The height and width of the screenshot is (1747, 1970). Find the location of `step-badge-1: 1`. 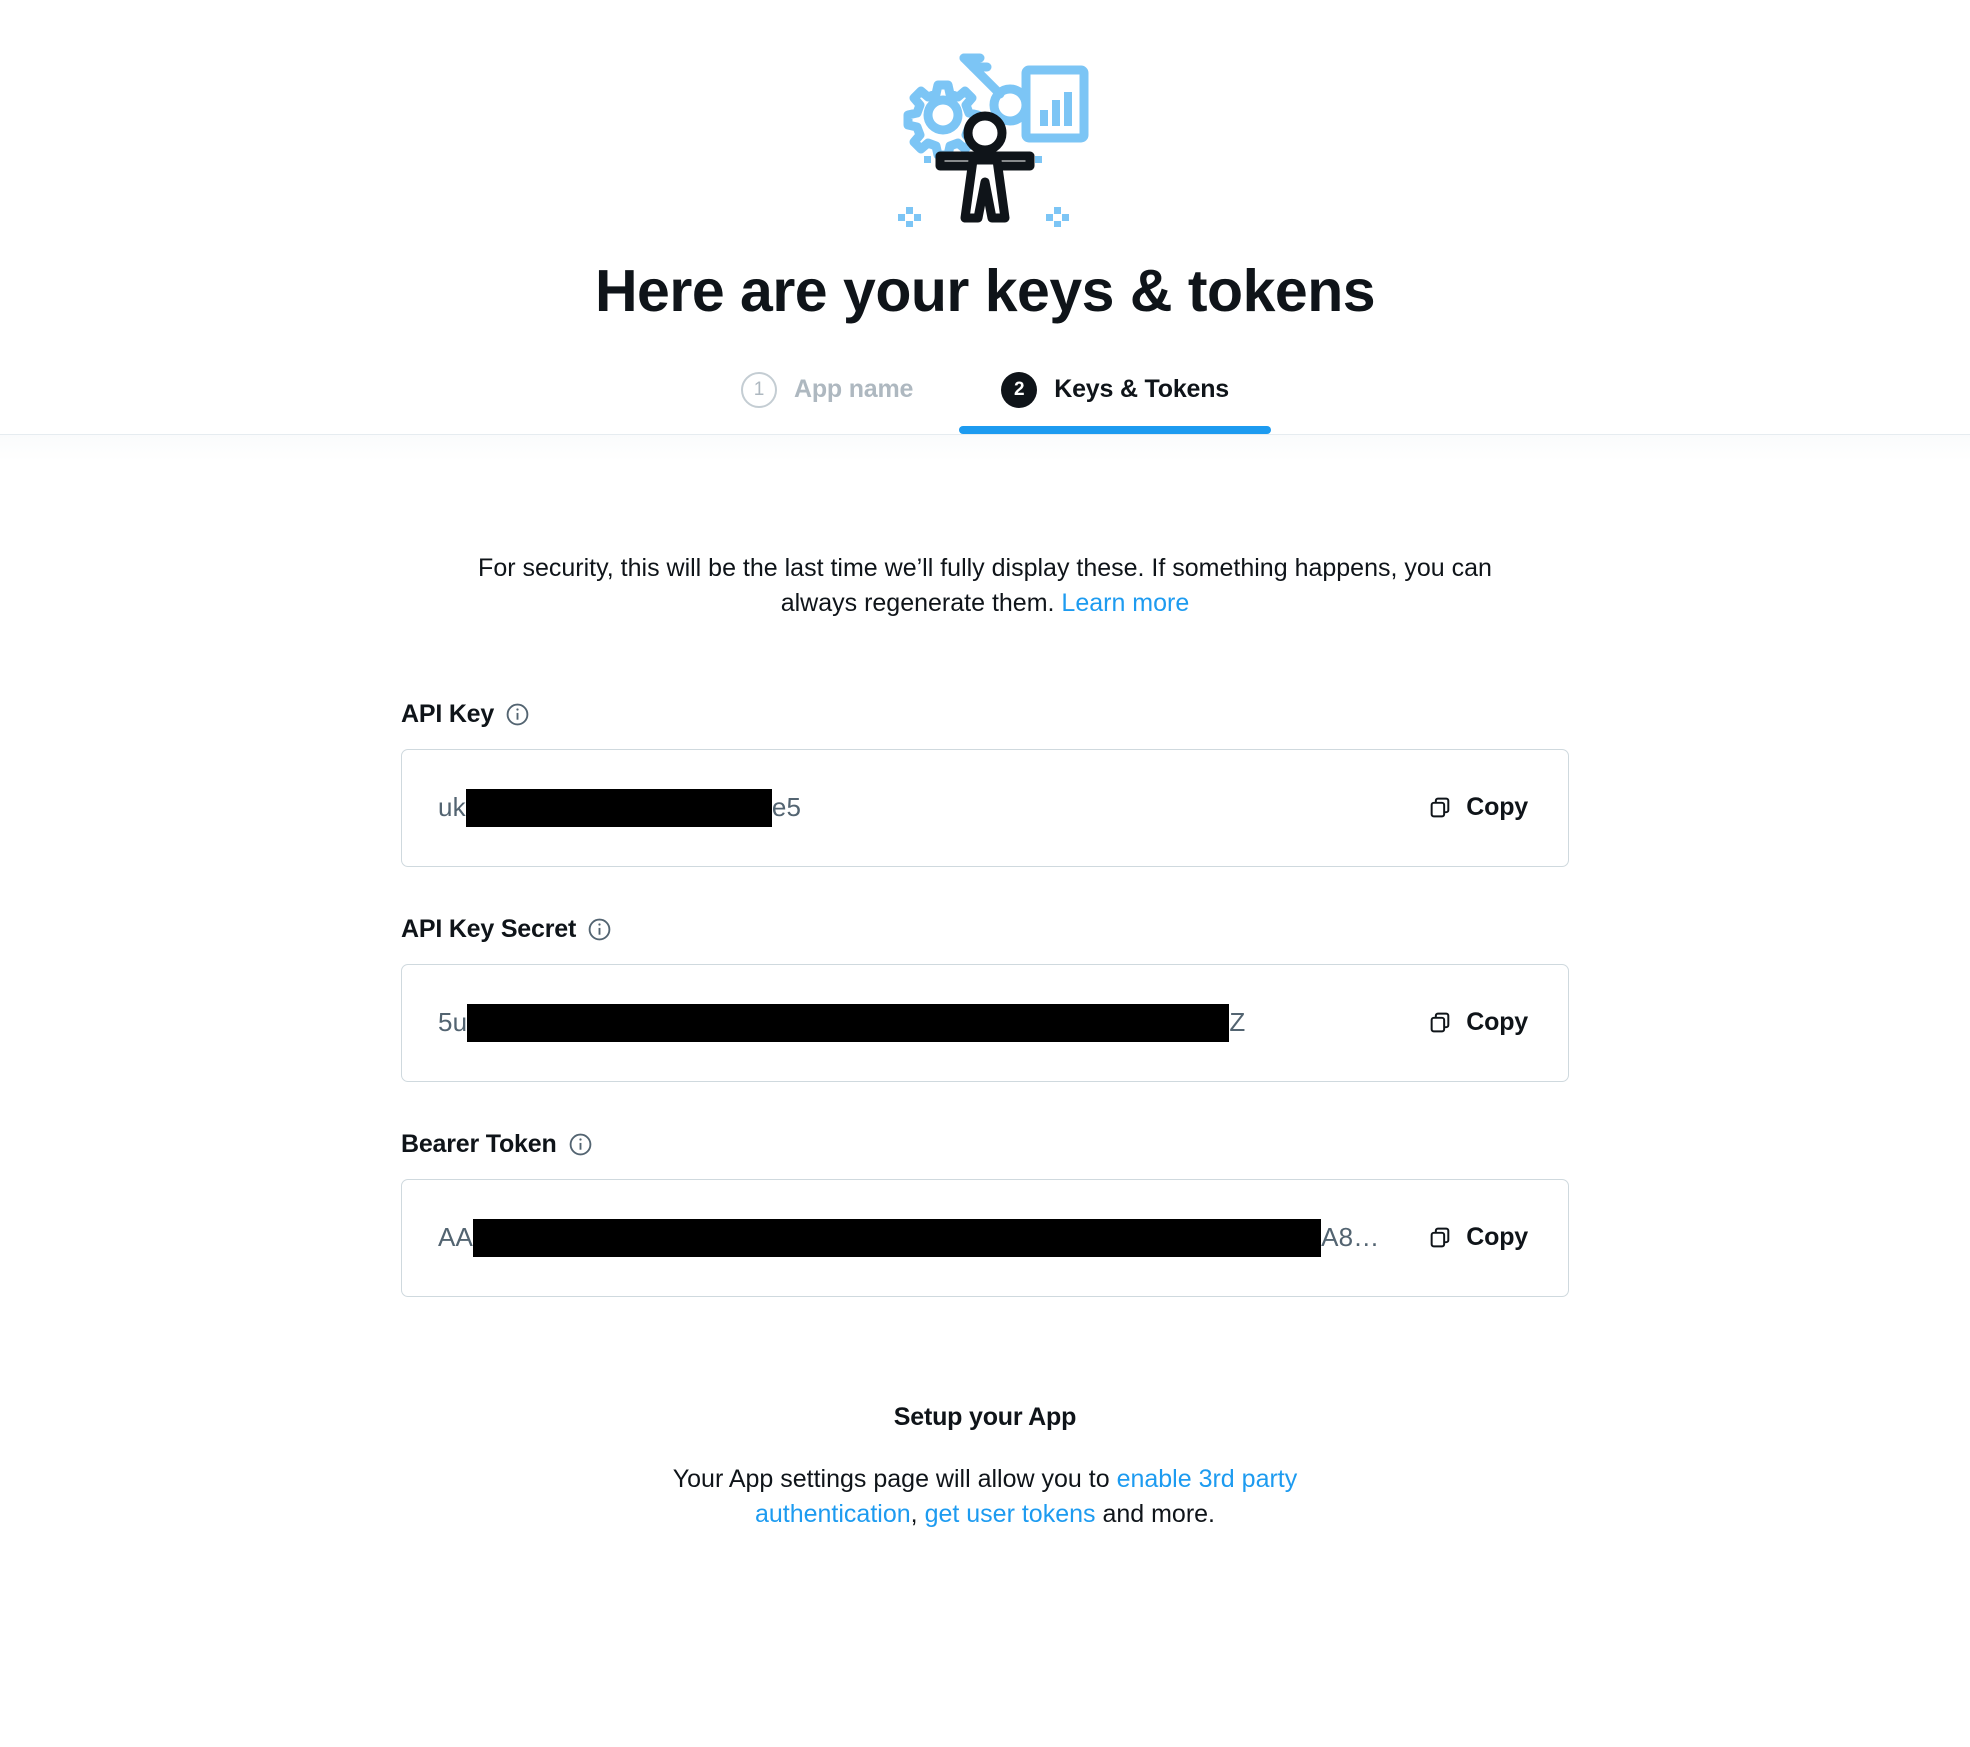

step-badge-1: 1 is located at coordinates (758, 389).